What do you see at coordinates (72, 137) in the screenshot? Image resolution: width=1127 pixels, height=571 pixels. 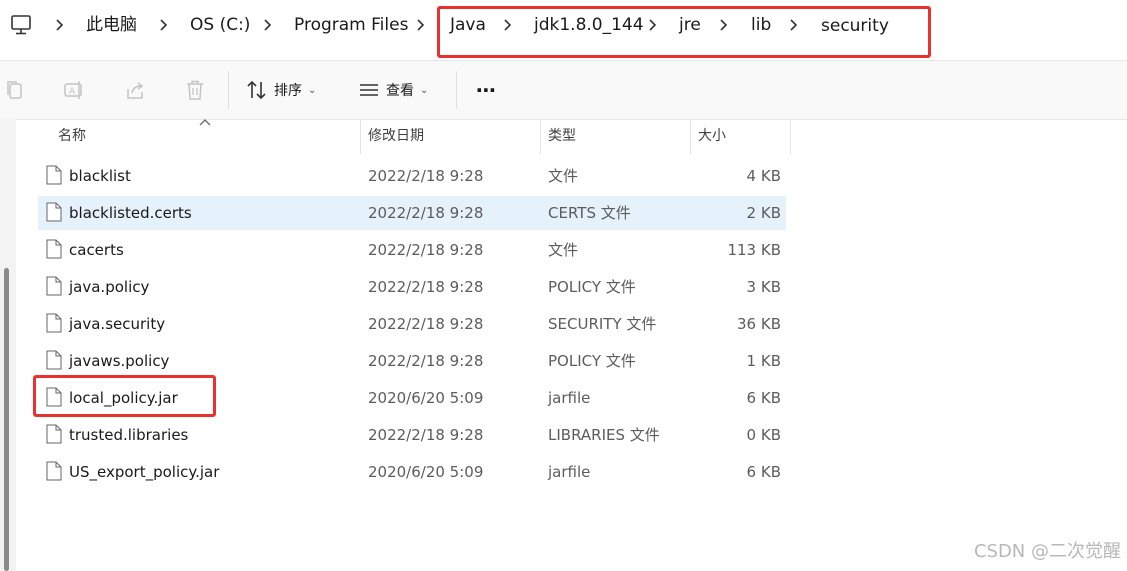 I see `column-header-name: 名称` at bounding box center [72, 137].